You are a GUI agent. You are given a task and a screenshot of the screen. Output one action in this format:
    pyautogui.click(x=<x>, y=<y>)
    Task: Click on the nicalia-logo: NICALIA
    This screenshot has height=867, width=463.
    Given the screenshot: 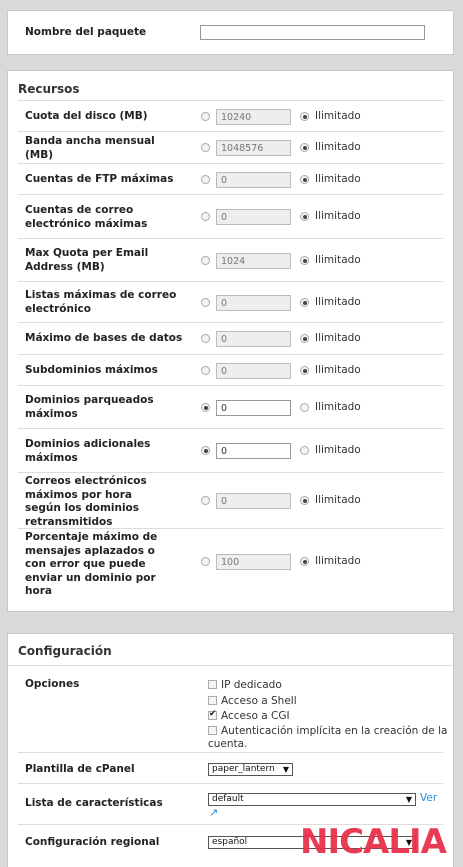 What is the action you would take?
    pyautogui.click(x=373, y=842)
    